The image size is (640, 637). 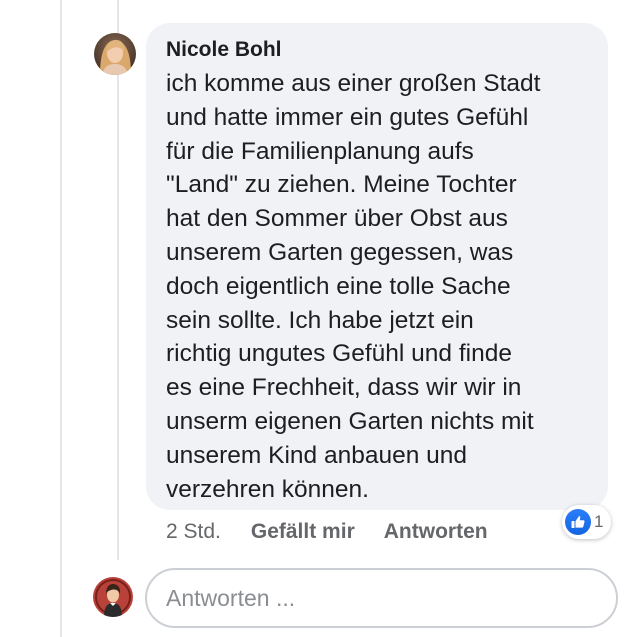 What do you see at coordinates (599, 521) in the screenshot?
I see `reaction-count: 1` at bounding box center [599, 521].